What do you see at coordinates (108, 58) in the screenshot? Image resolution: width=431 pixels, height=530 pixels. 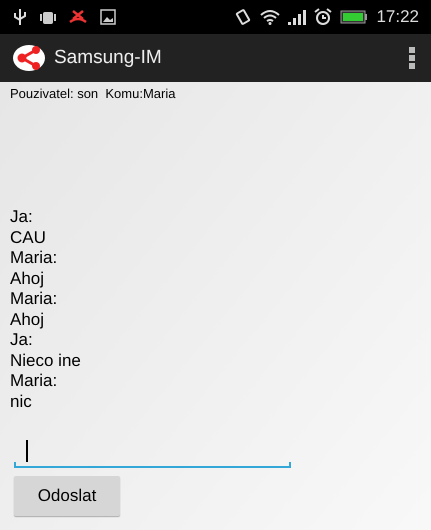 I see `app-title: Samsung-IM` at bounding box center [108, 58].